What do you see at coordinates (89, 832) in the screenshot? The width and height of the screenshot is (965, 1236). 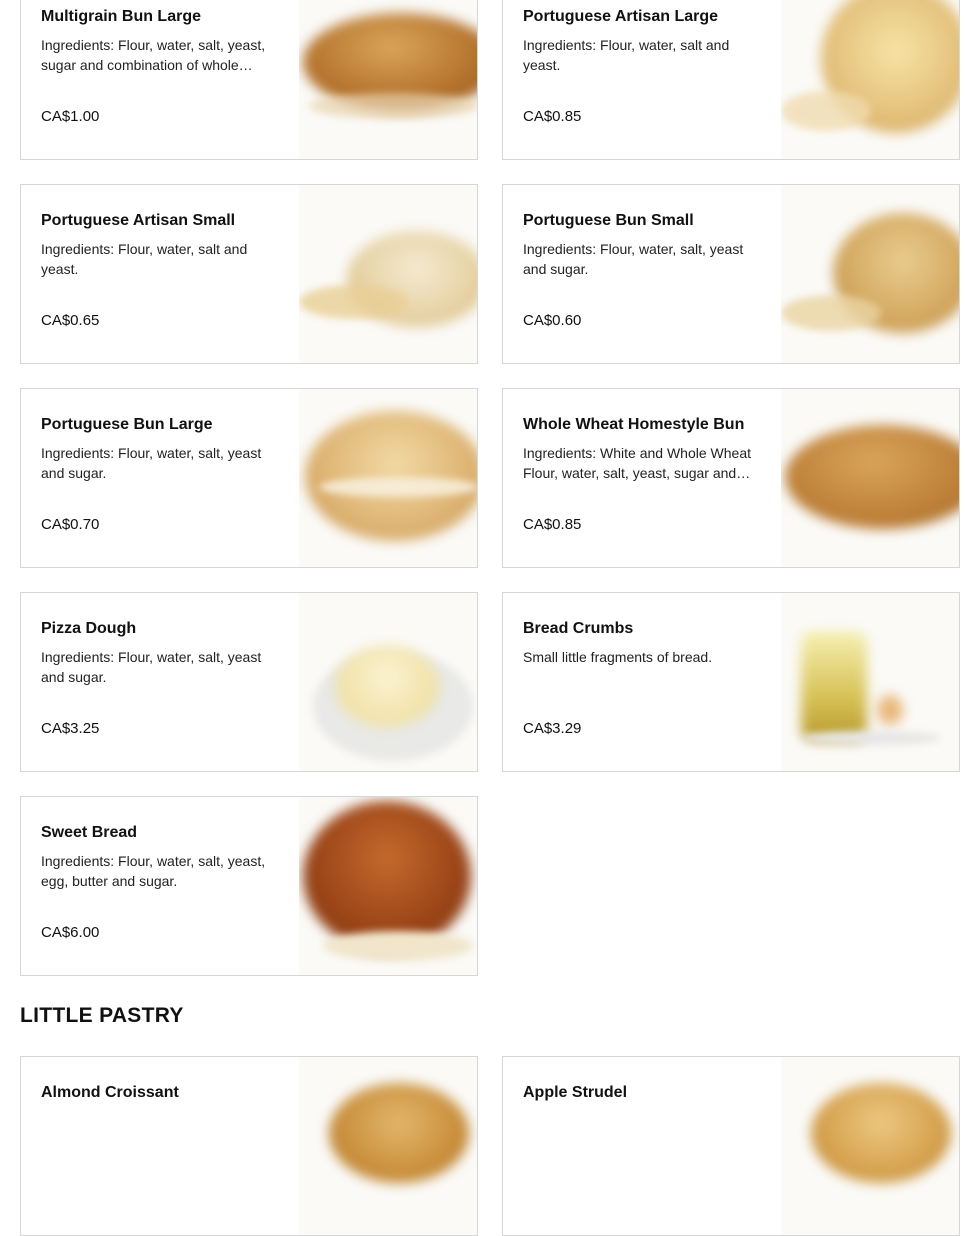 I see `product-name: Sweet Bread` at bounding box center [89, 832].